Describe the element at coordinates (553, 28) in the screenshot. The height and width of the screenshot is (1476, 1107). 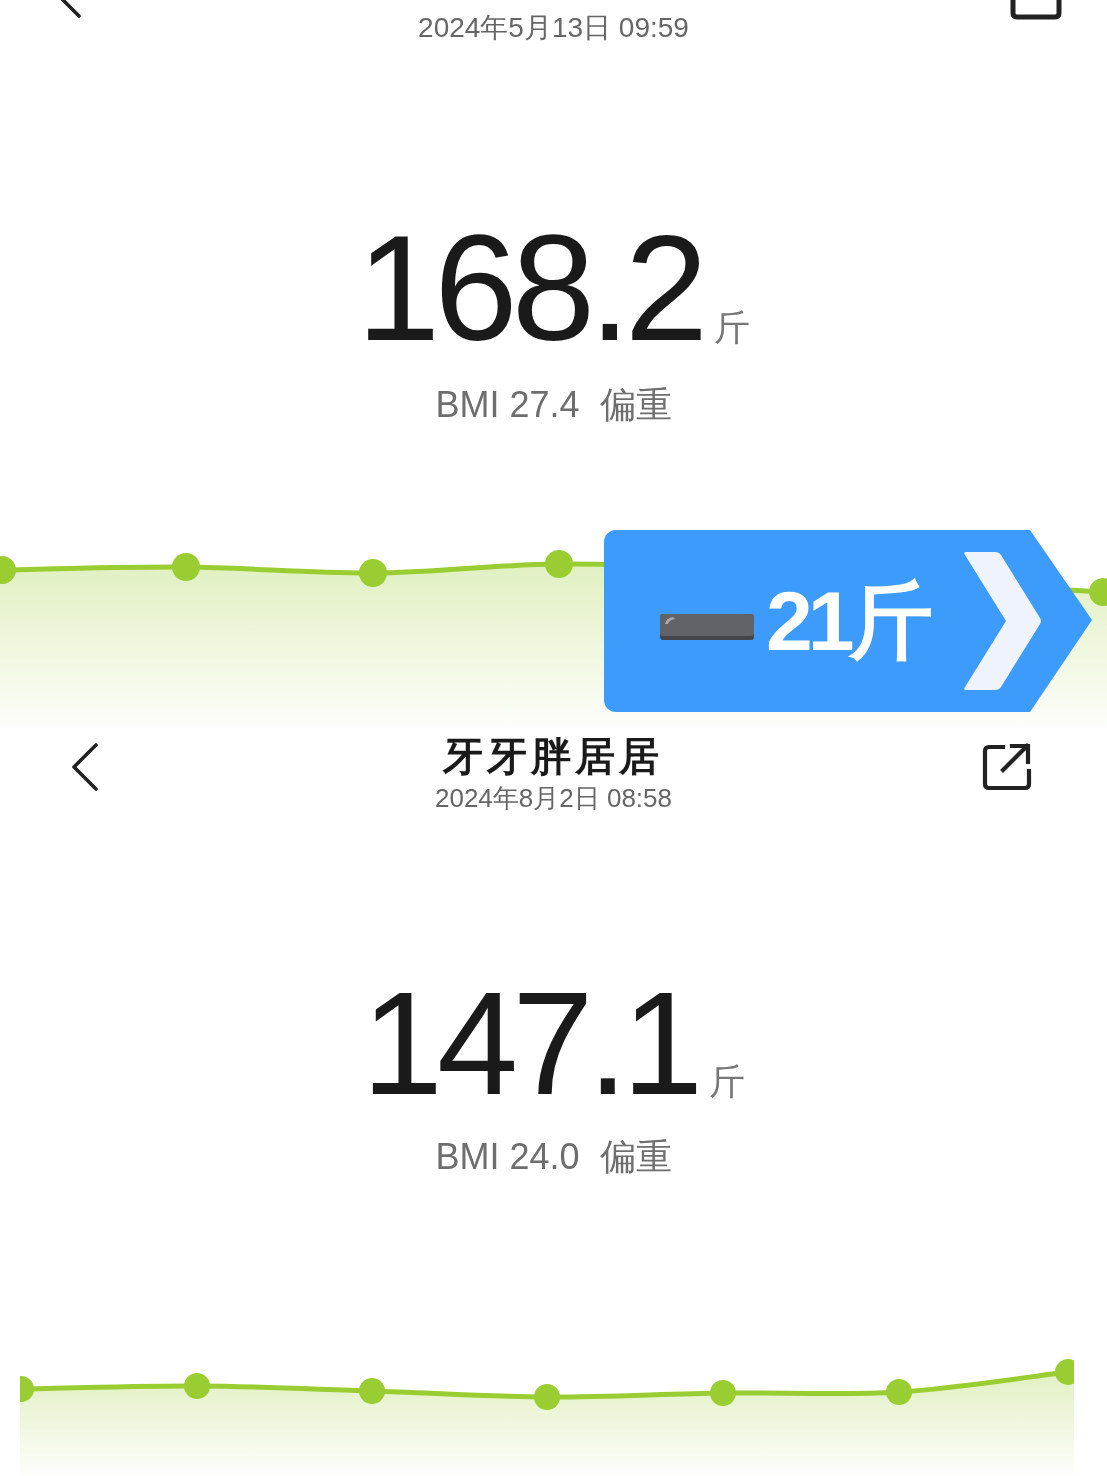
I see `date-time: 2024年5月13日 09:59` at that location.